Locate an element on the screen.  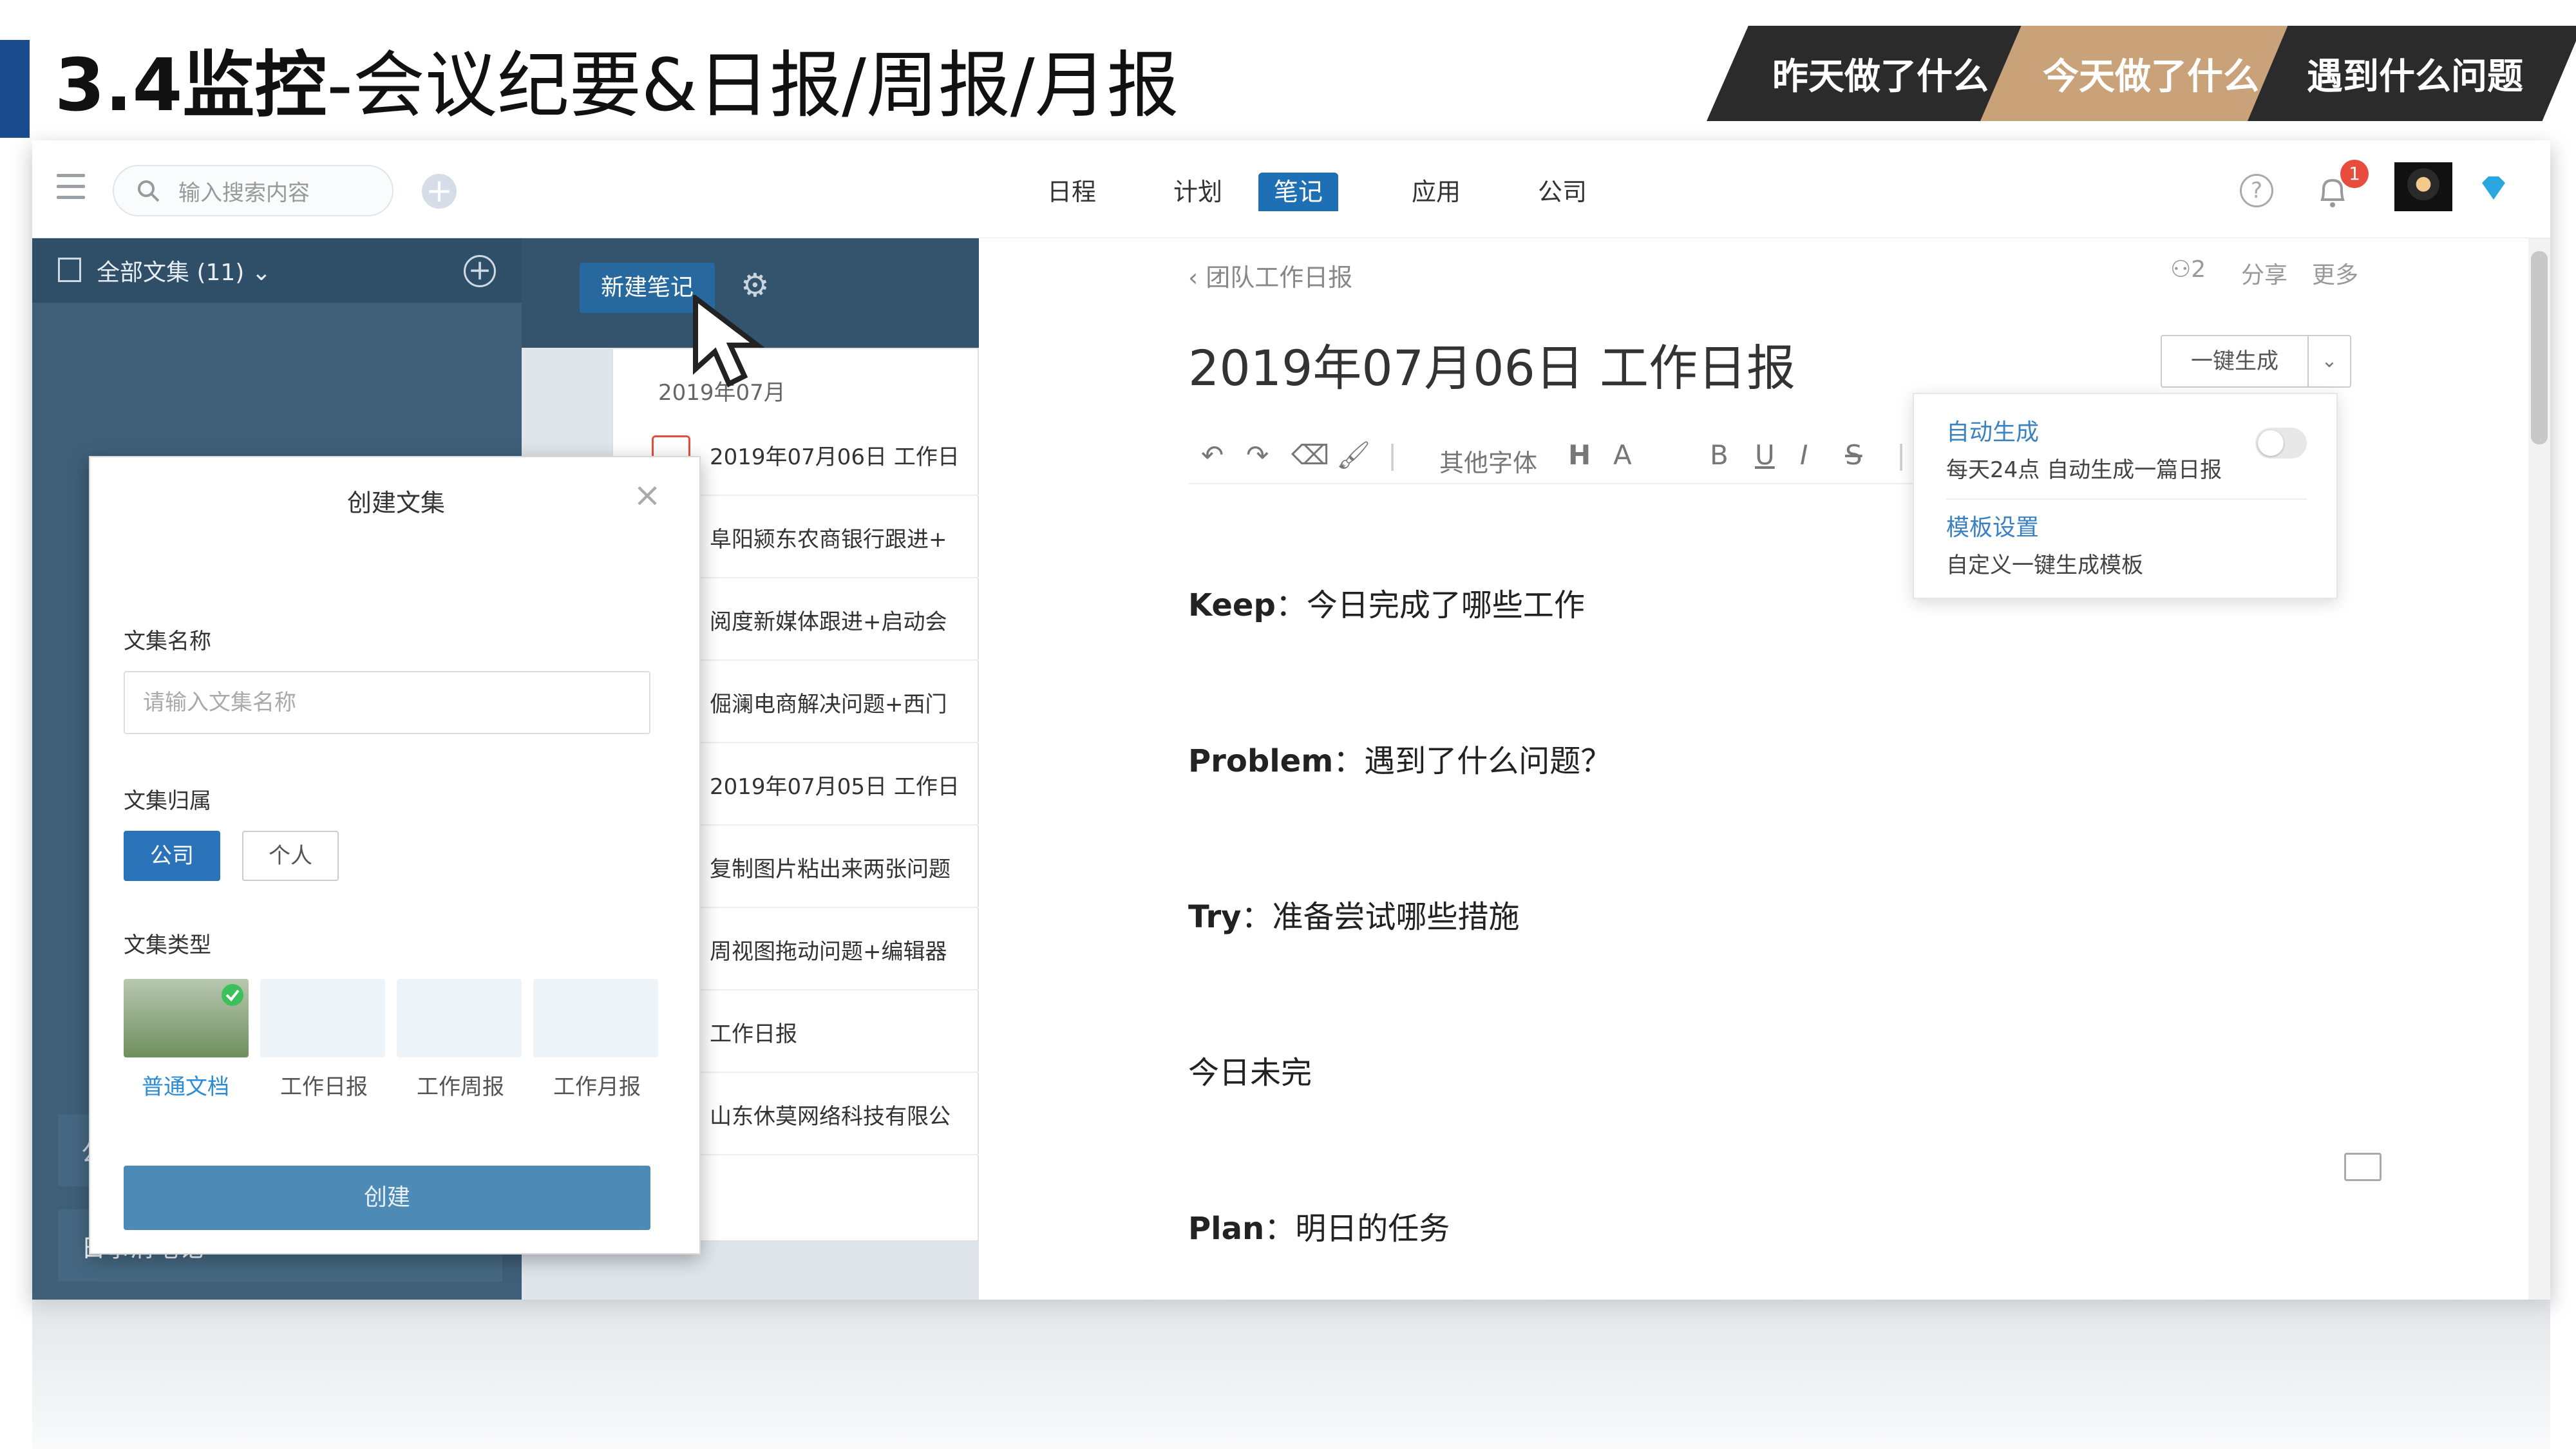
note-title: 工作日报 is located at coordinates (753, 1034).